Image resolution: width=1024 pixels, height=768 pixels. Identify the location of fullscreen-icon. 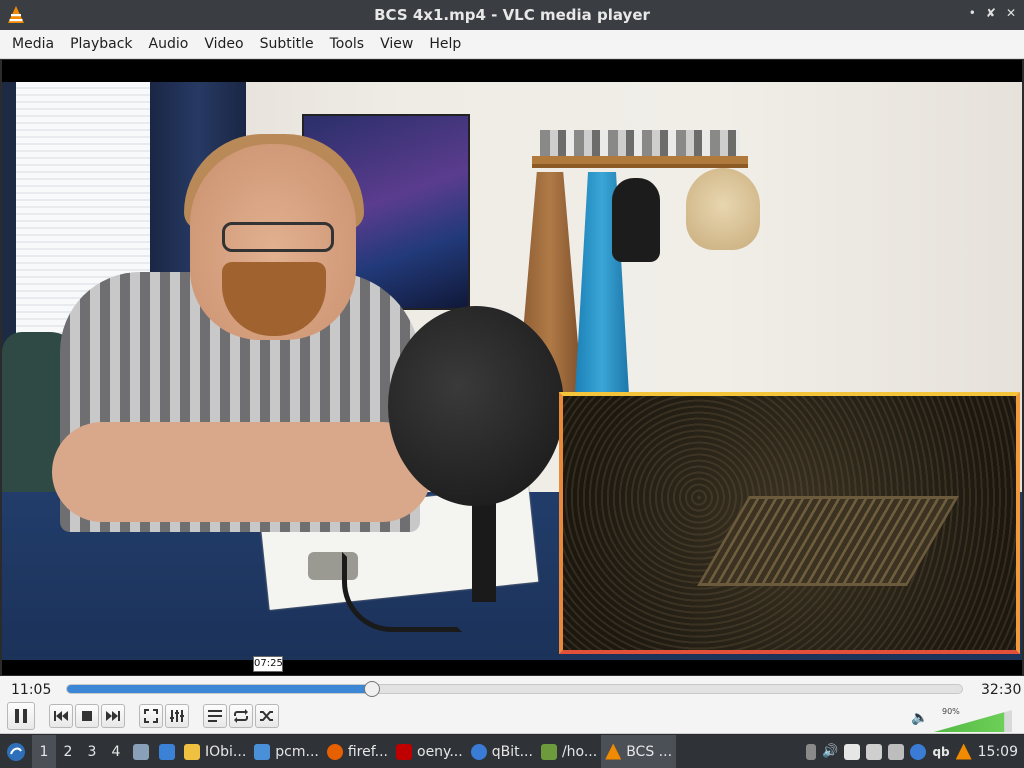
(151, 716).